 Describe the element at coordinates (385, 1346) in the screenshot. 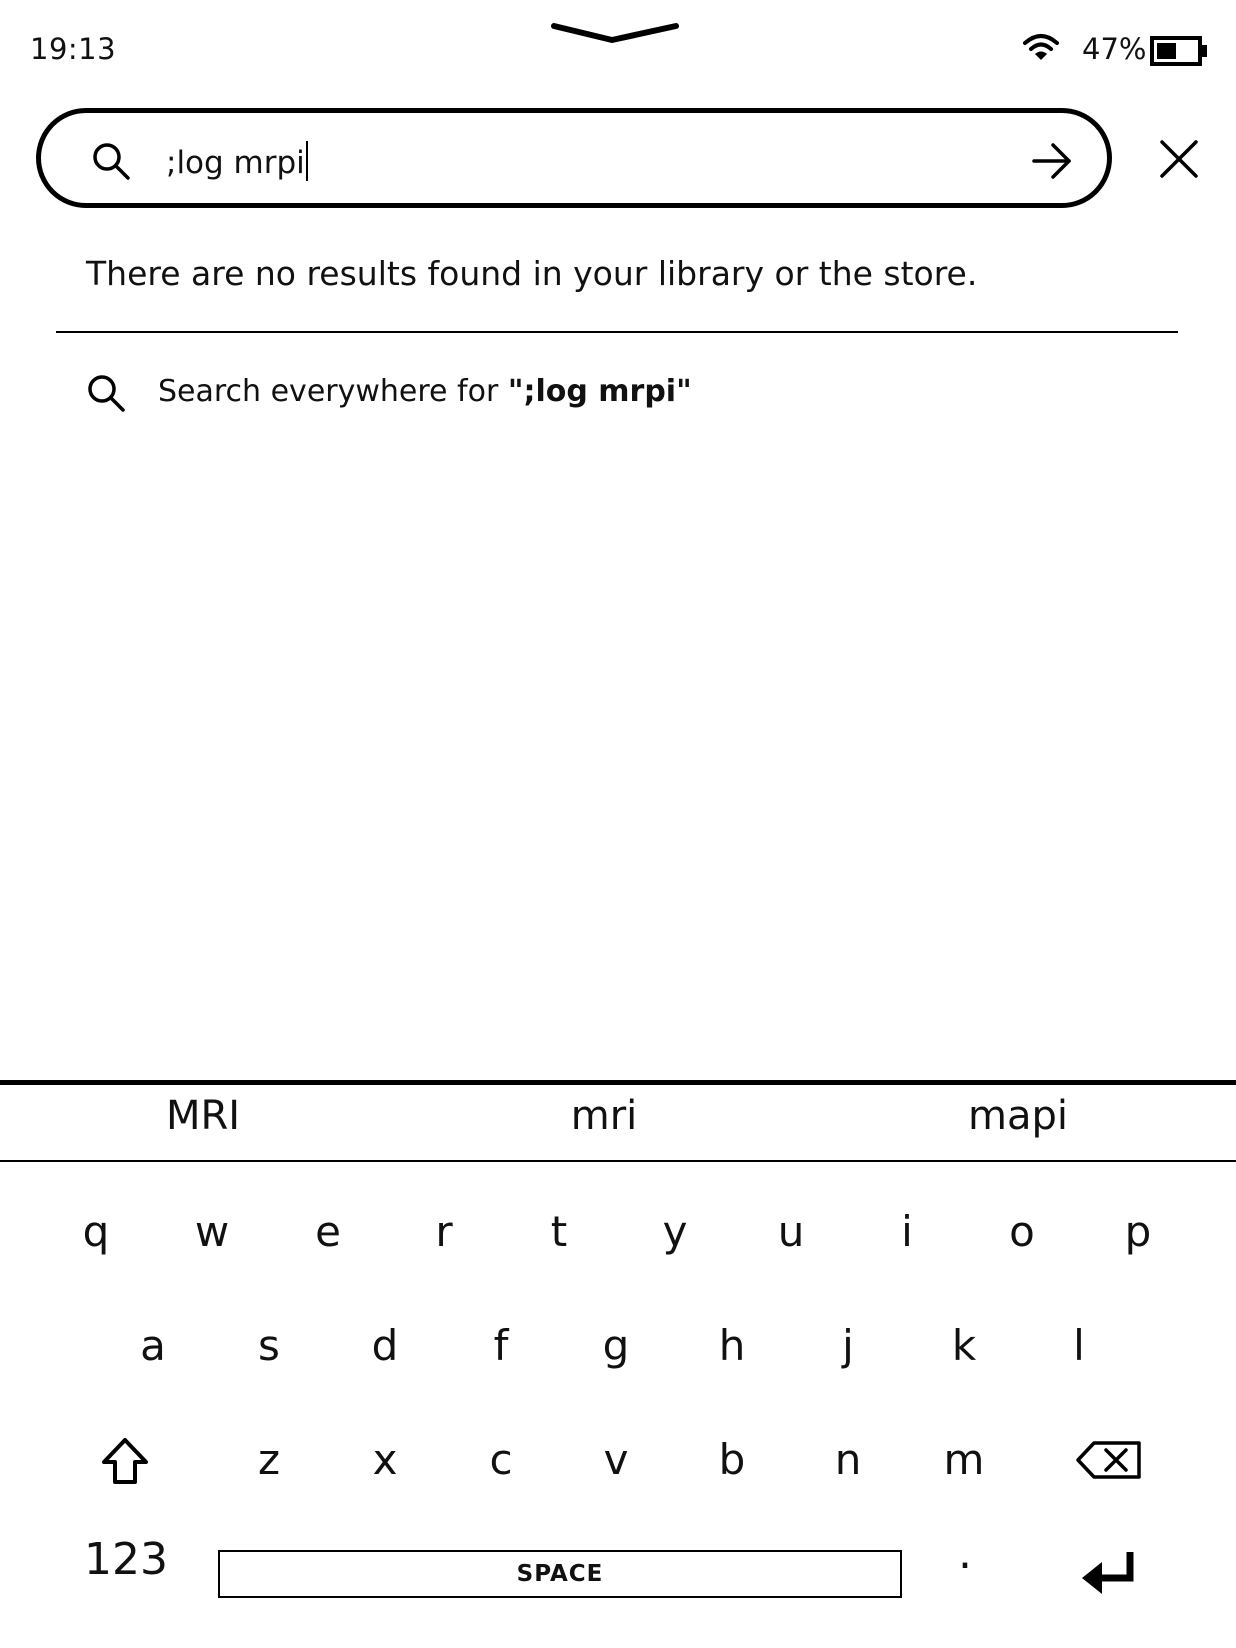

I see `key-d: d` at that location.